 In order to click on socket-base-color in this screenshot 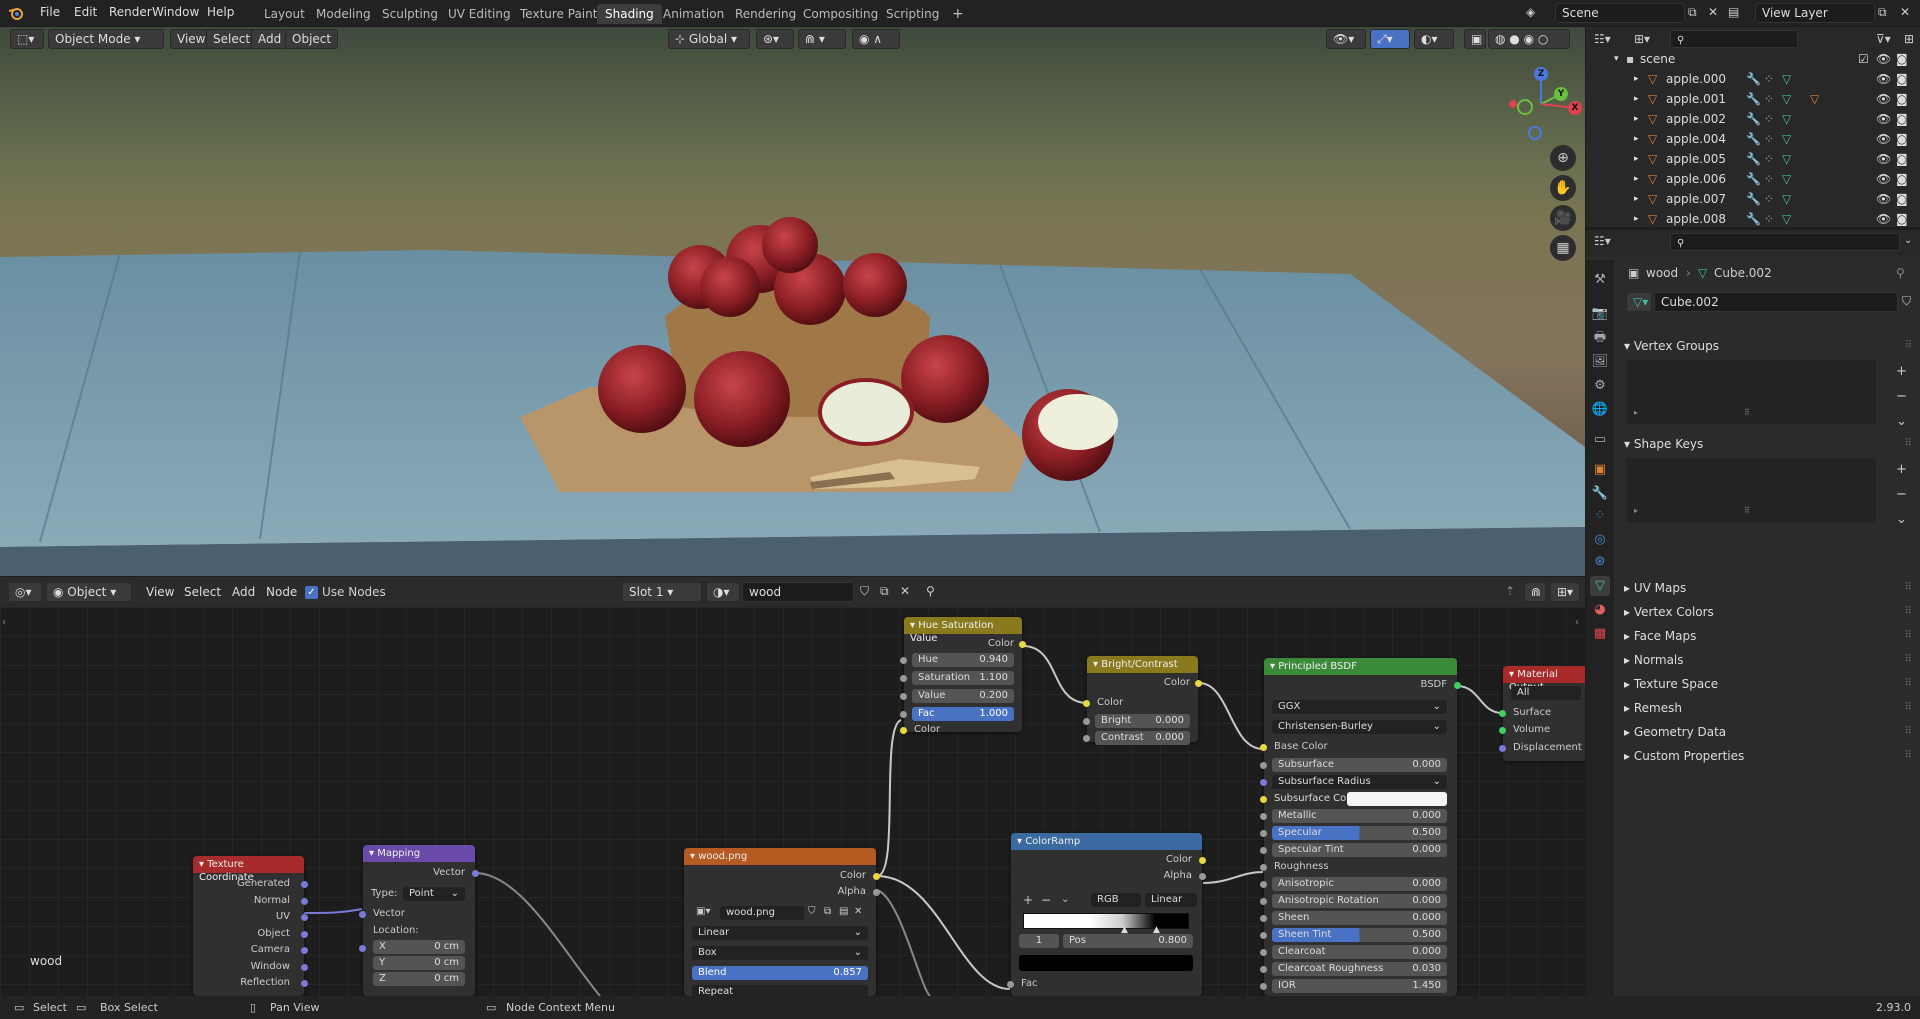, I will do `click(1263, 747)`.